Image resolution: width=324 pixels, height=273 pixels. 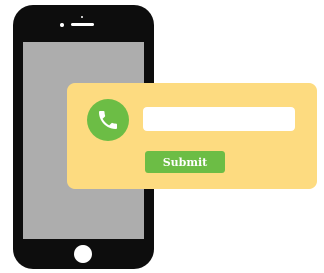 I want to click on submit-button: Submit, so click(x=185, y=162).